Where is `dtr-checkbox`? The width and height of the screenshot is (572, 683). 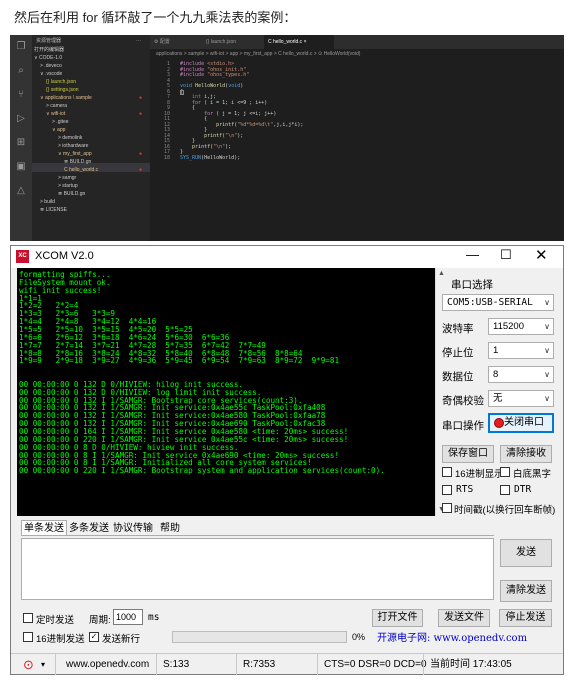
dtr-checkbox is located at coordinates (505, 490).